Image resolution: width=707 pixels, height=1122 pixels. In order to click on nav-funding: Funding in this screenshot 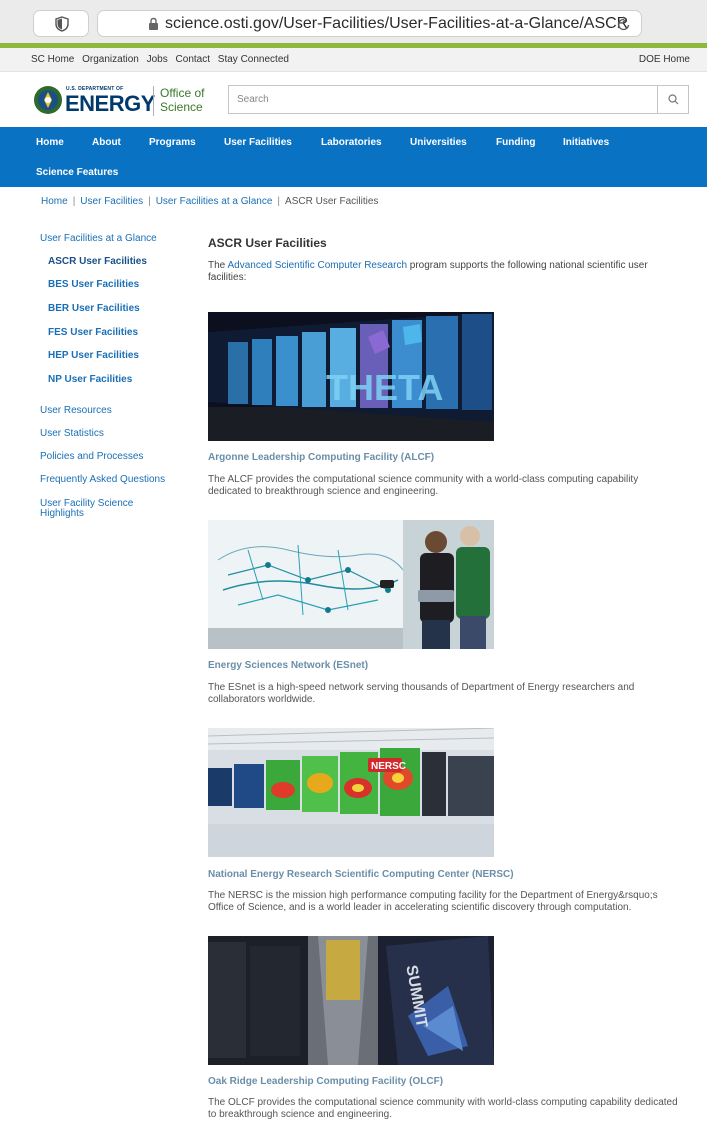, I will do `click(515, 142)`.